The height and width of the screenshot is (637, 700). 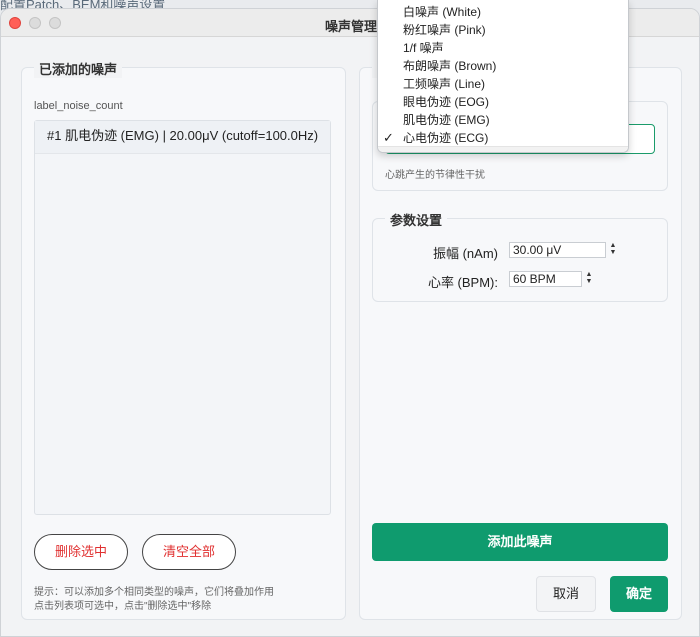 I want to click on delete-selected-button: 删除选中, so click(x=81, y=552).